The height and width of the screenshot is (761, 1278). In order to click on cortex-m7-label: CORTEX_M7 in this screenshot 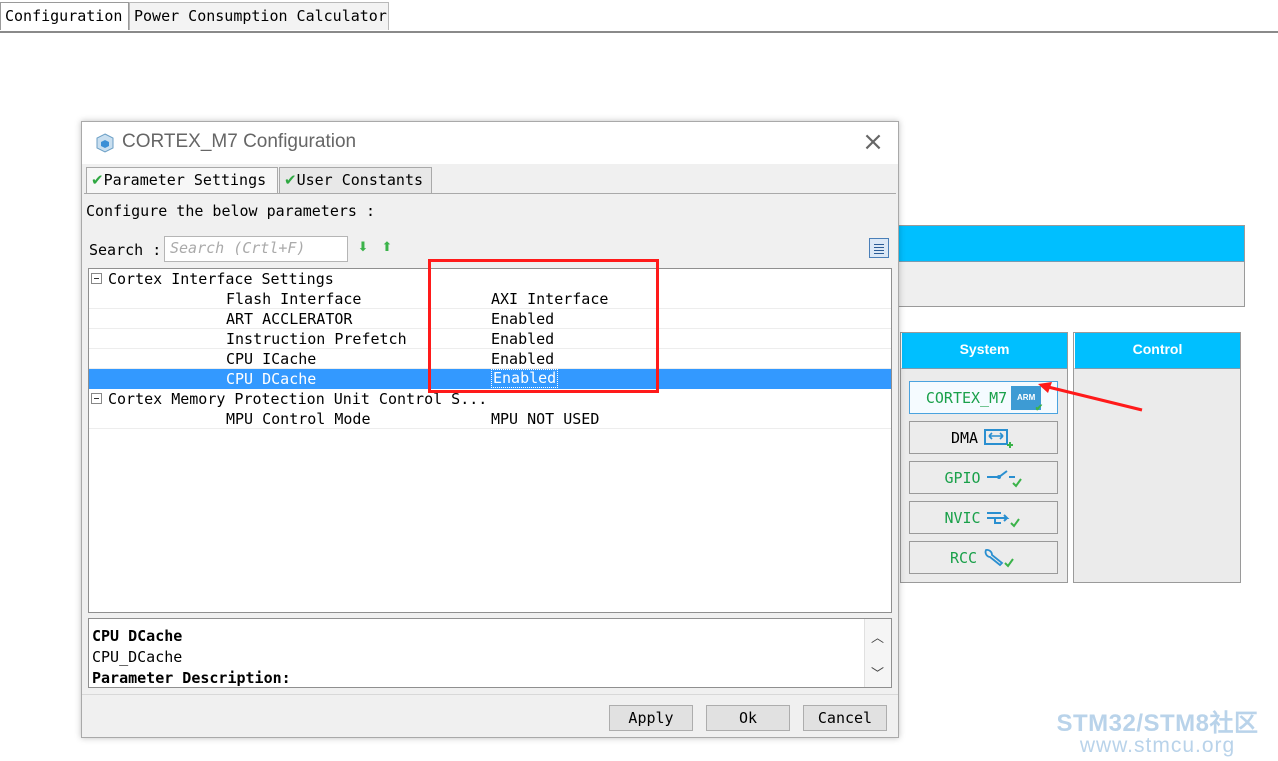, I will do `click(966, 397)`.